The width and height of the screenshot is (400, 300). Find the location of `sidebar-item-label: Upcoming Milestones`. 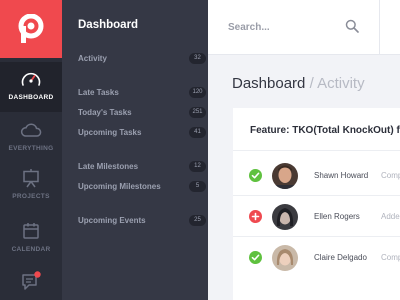

sidebar-item-label: Upcoming Milestones is located at coordinates (119, 186).